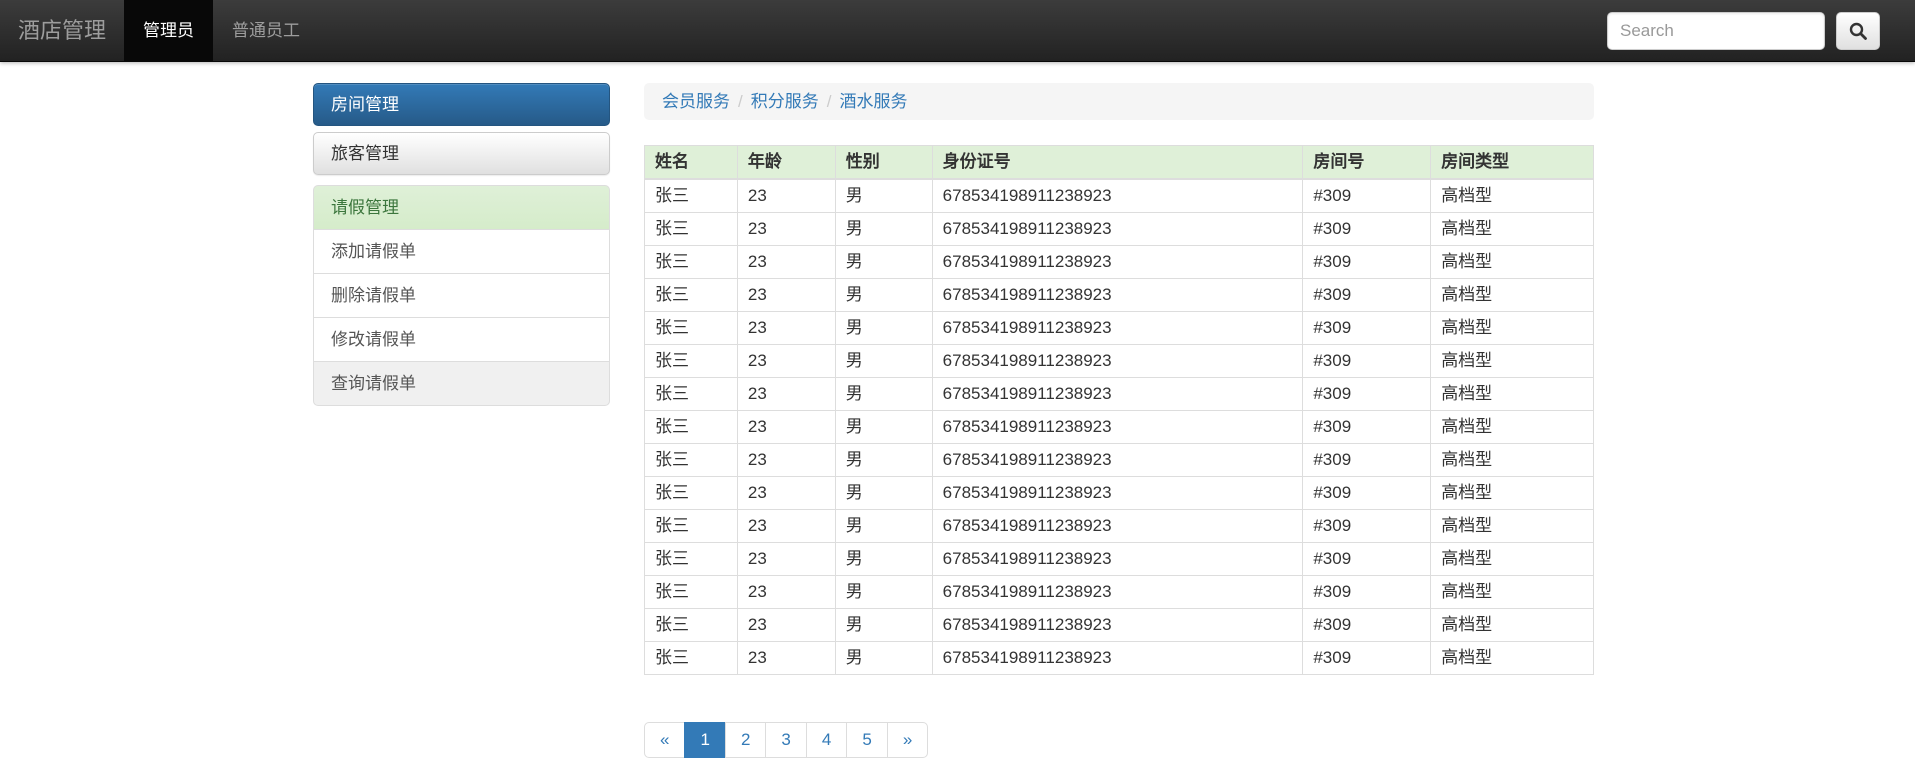 The image size is (1915, 777). I want to click on sidebar-button-2: 旅客管理, so click(461, 153).